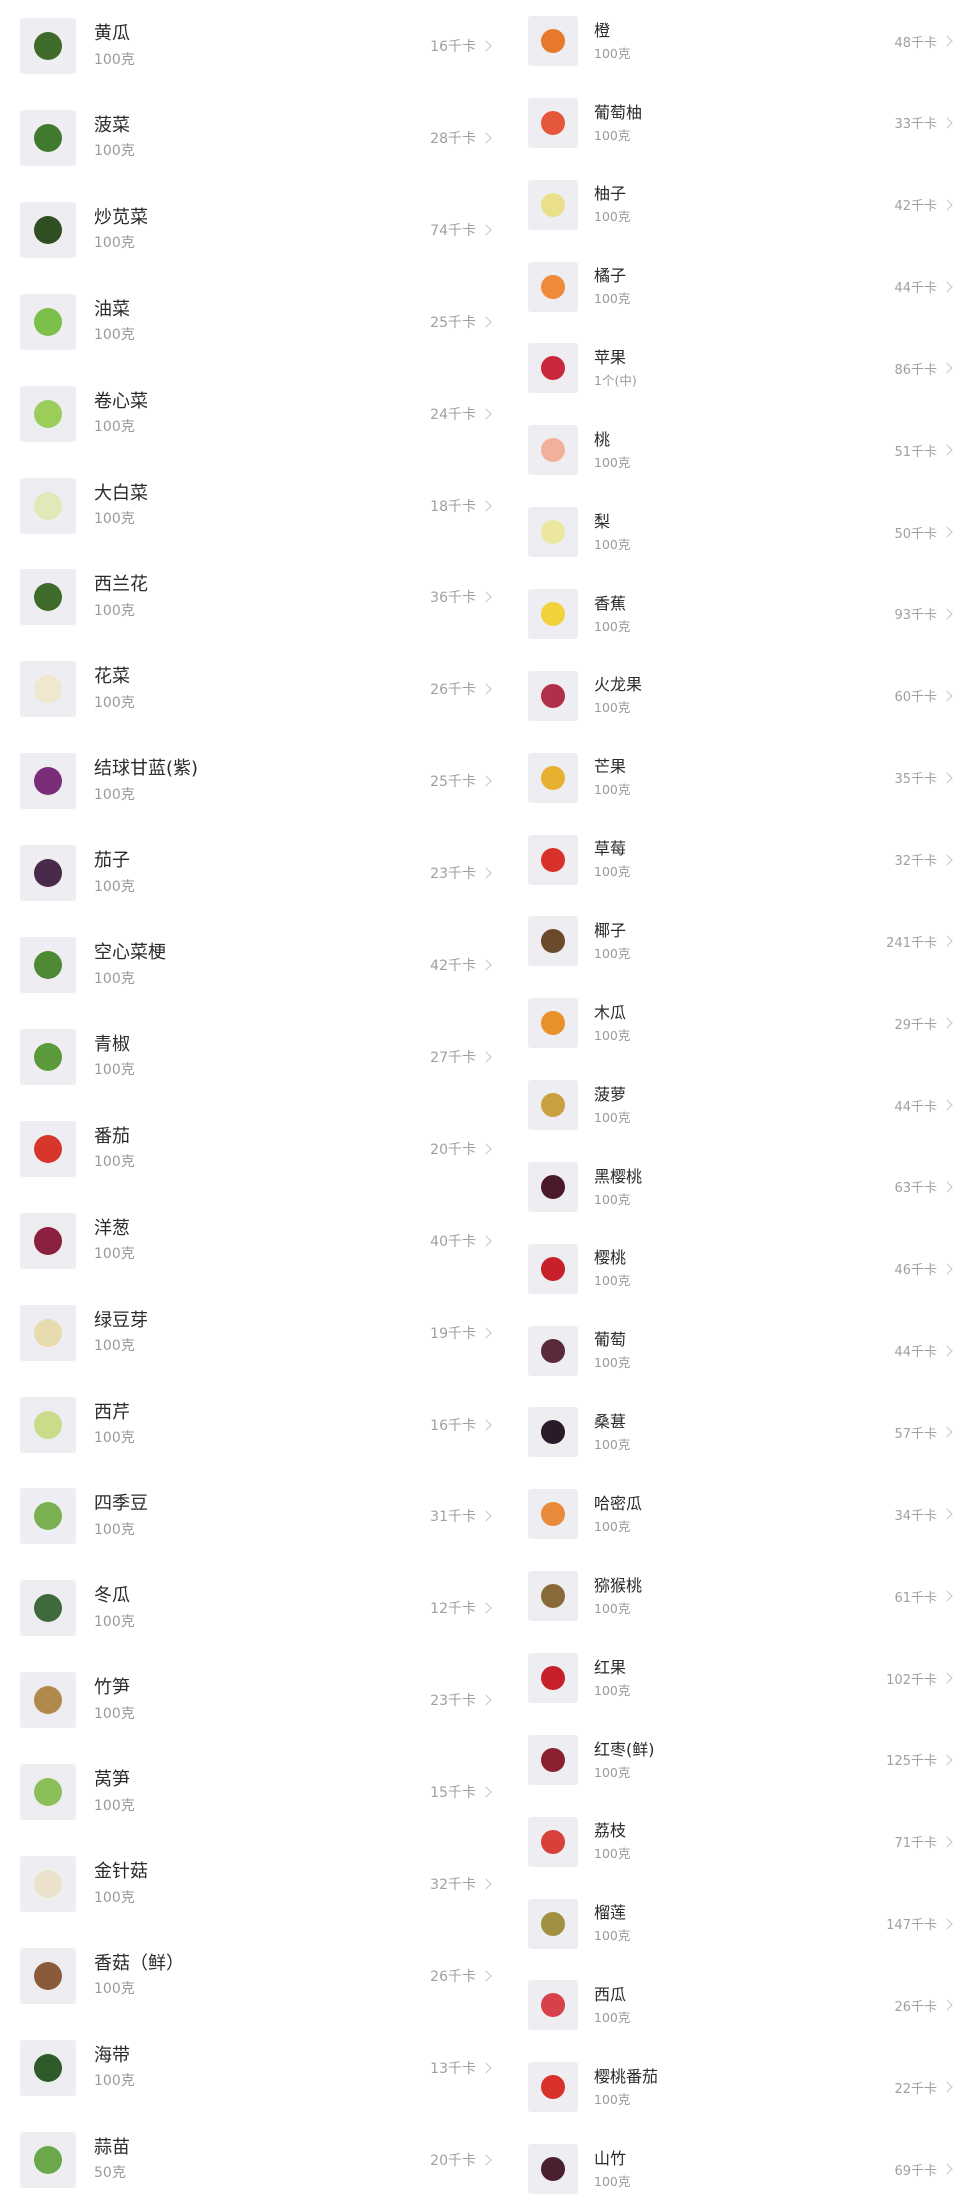 The height and width of the screenshot is (2210, 967). What do you see at coordinates (744, 1105) in the screenshot?
I see `food-text: 菠萝 100克` at bounding box center [744, 1105].